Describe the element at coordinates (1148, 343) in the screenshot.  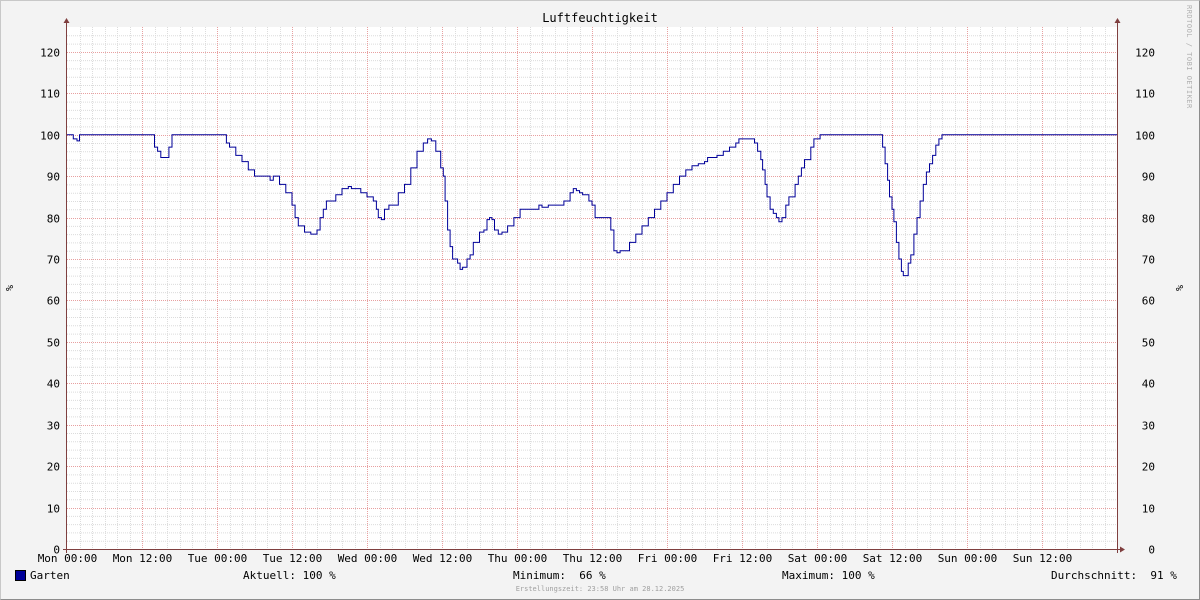
I see `y-tick-label-right: 50` at that location.